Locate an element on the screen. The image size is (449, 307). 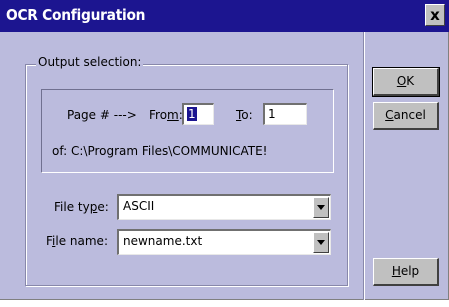
file-type-label: File type: is located at coordinates (81, 207).